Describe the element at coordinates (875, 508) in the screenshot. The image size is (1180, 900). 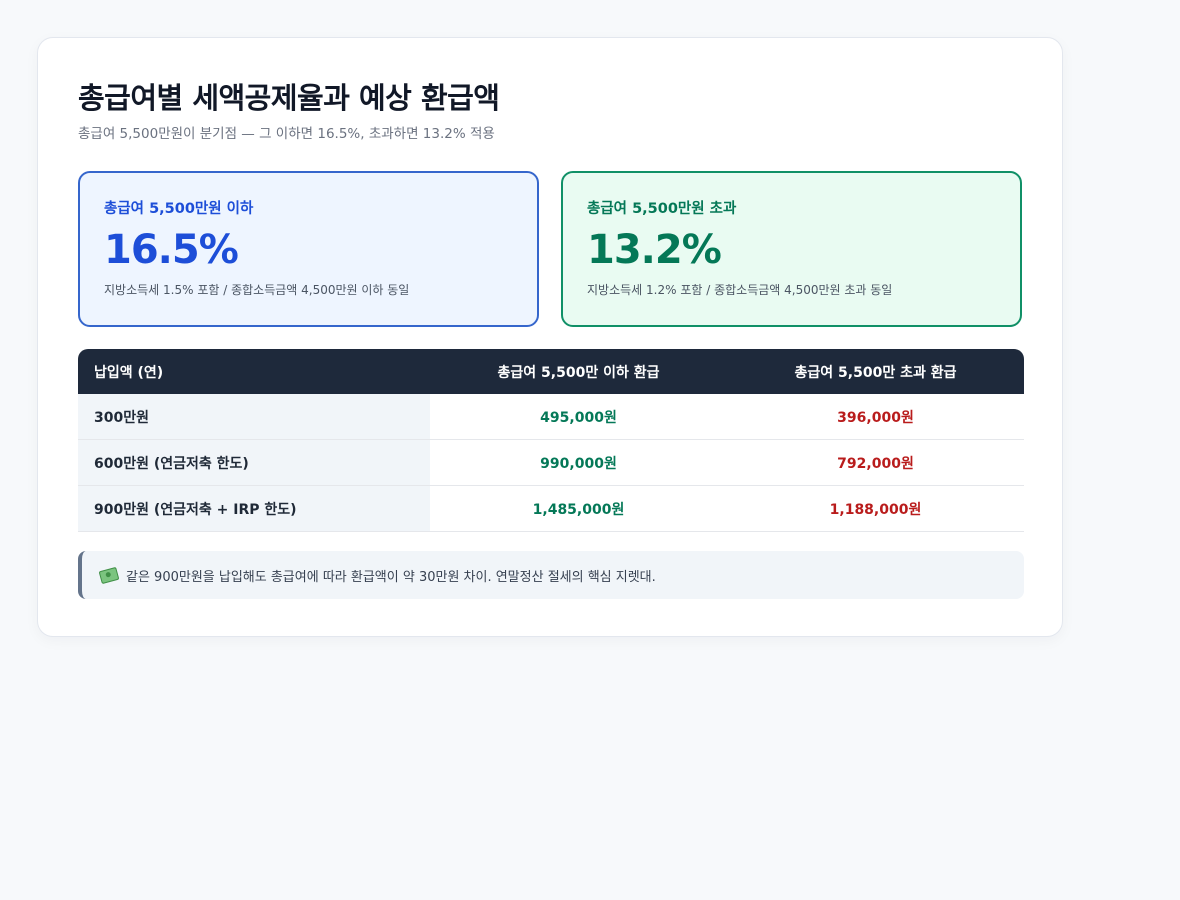
I see `cell-high-refund: 1,188,000원` at that location.